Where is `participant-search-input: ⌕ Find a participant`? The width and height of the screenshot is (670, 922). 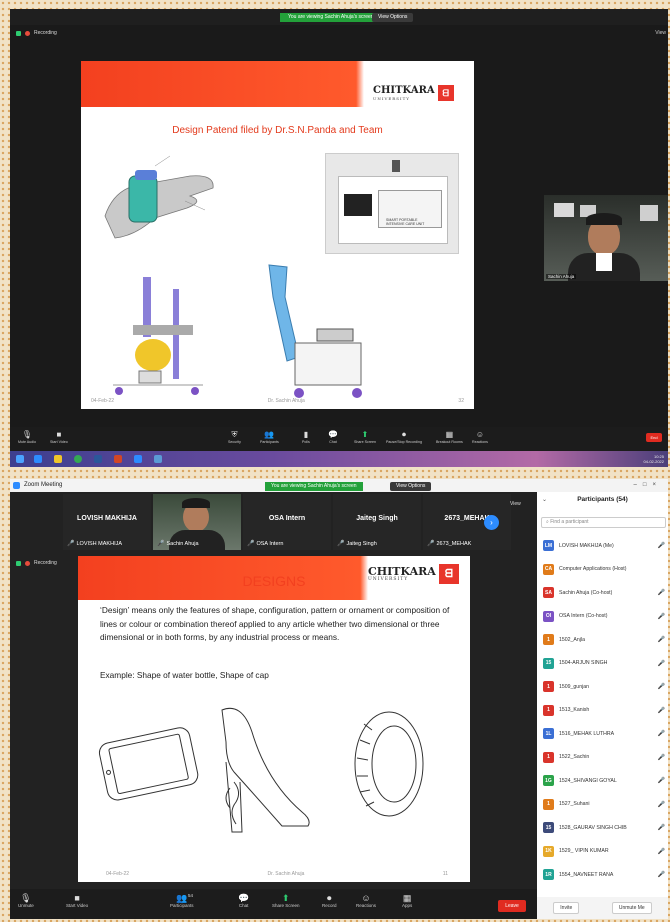
participant-search-input: ⌕ Find a participant is located at coordinates (603, 522).